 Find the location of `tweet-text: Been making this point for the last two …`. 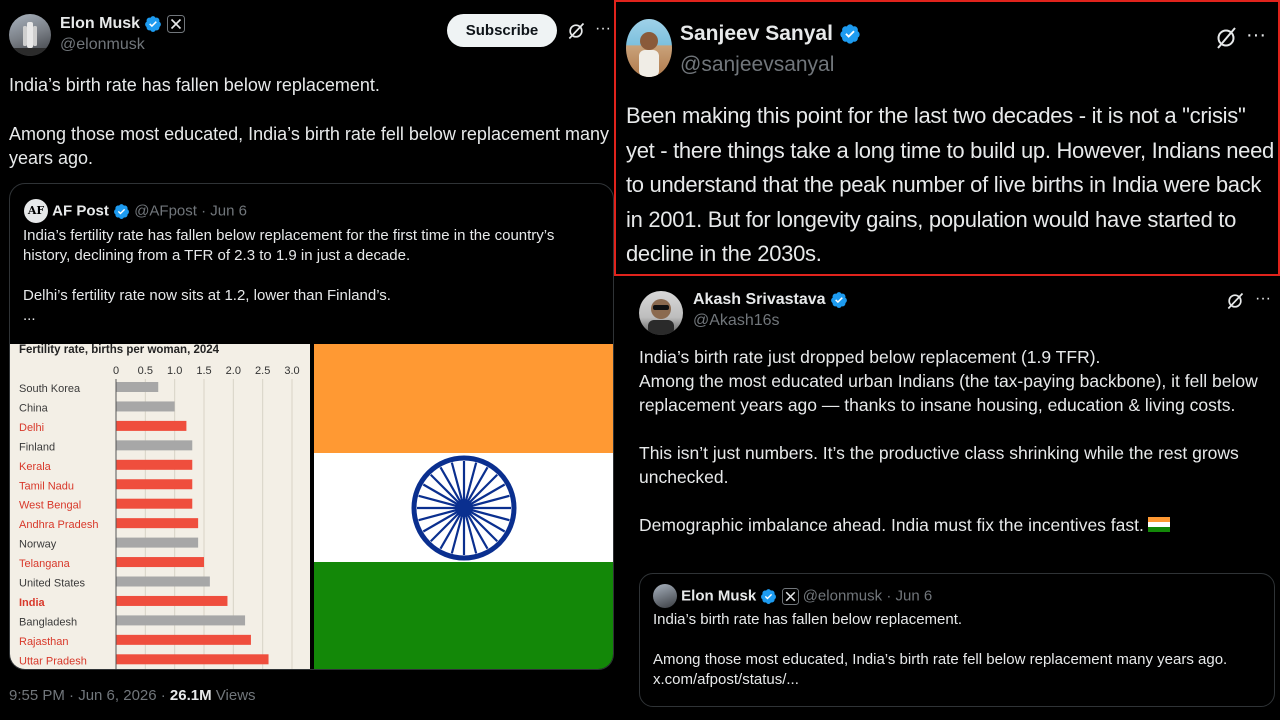

tweet-text: Been making this point for the last two … is located at coordinates (950, 184).